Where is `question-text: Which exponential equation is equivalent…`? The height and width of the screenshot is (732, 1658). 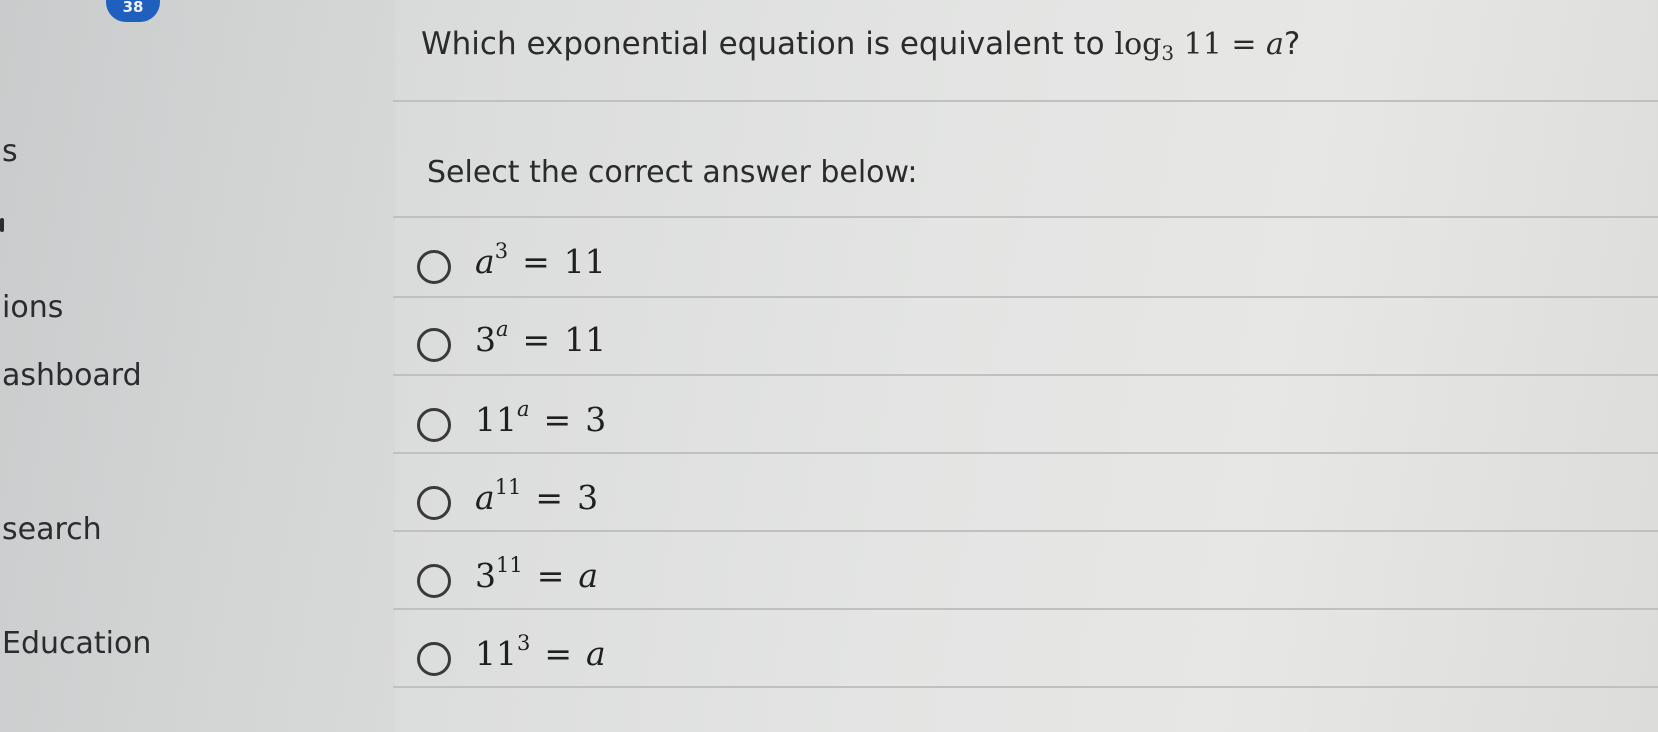 question-text: Which exponential equation is equivalent… is located at coordinates (860, 45).